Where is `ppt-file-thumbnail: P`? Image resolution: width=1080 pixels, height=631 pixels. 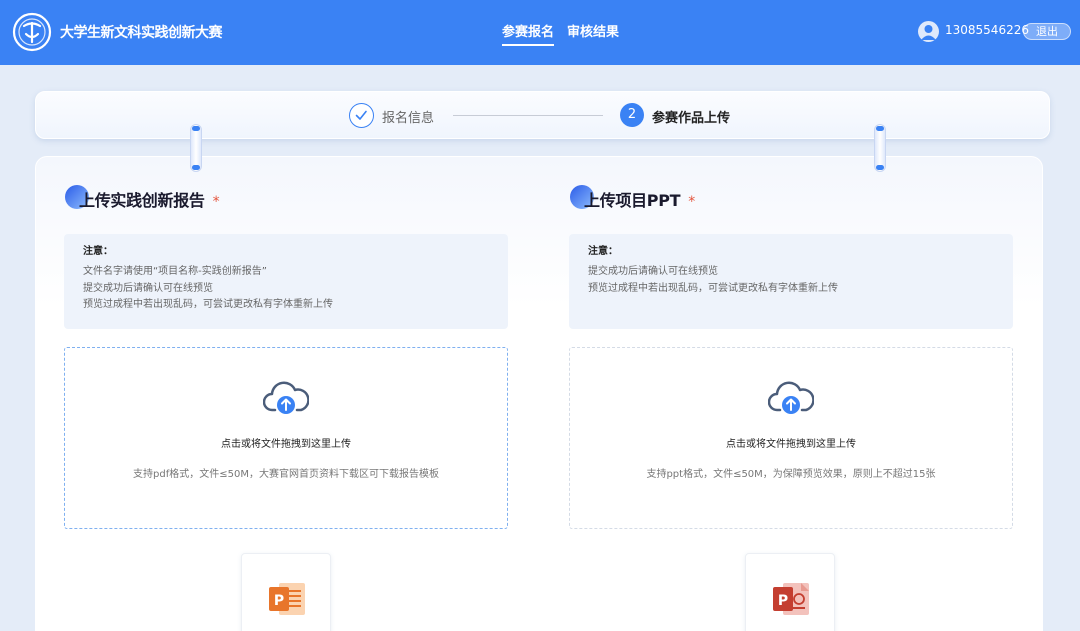 ppt-file-thumbnail: P is located at coordinates (790, 592).